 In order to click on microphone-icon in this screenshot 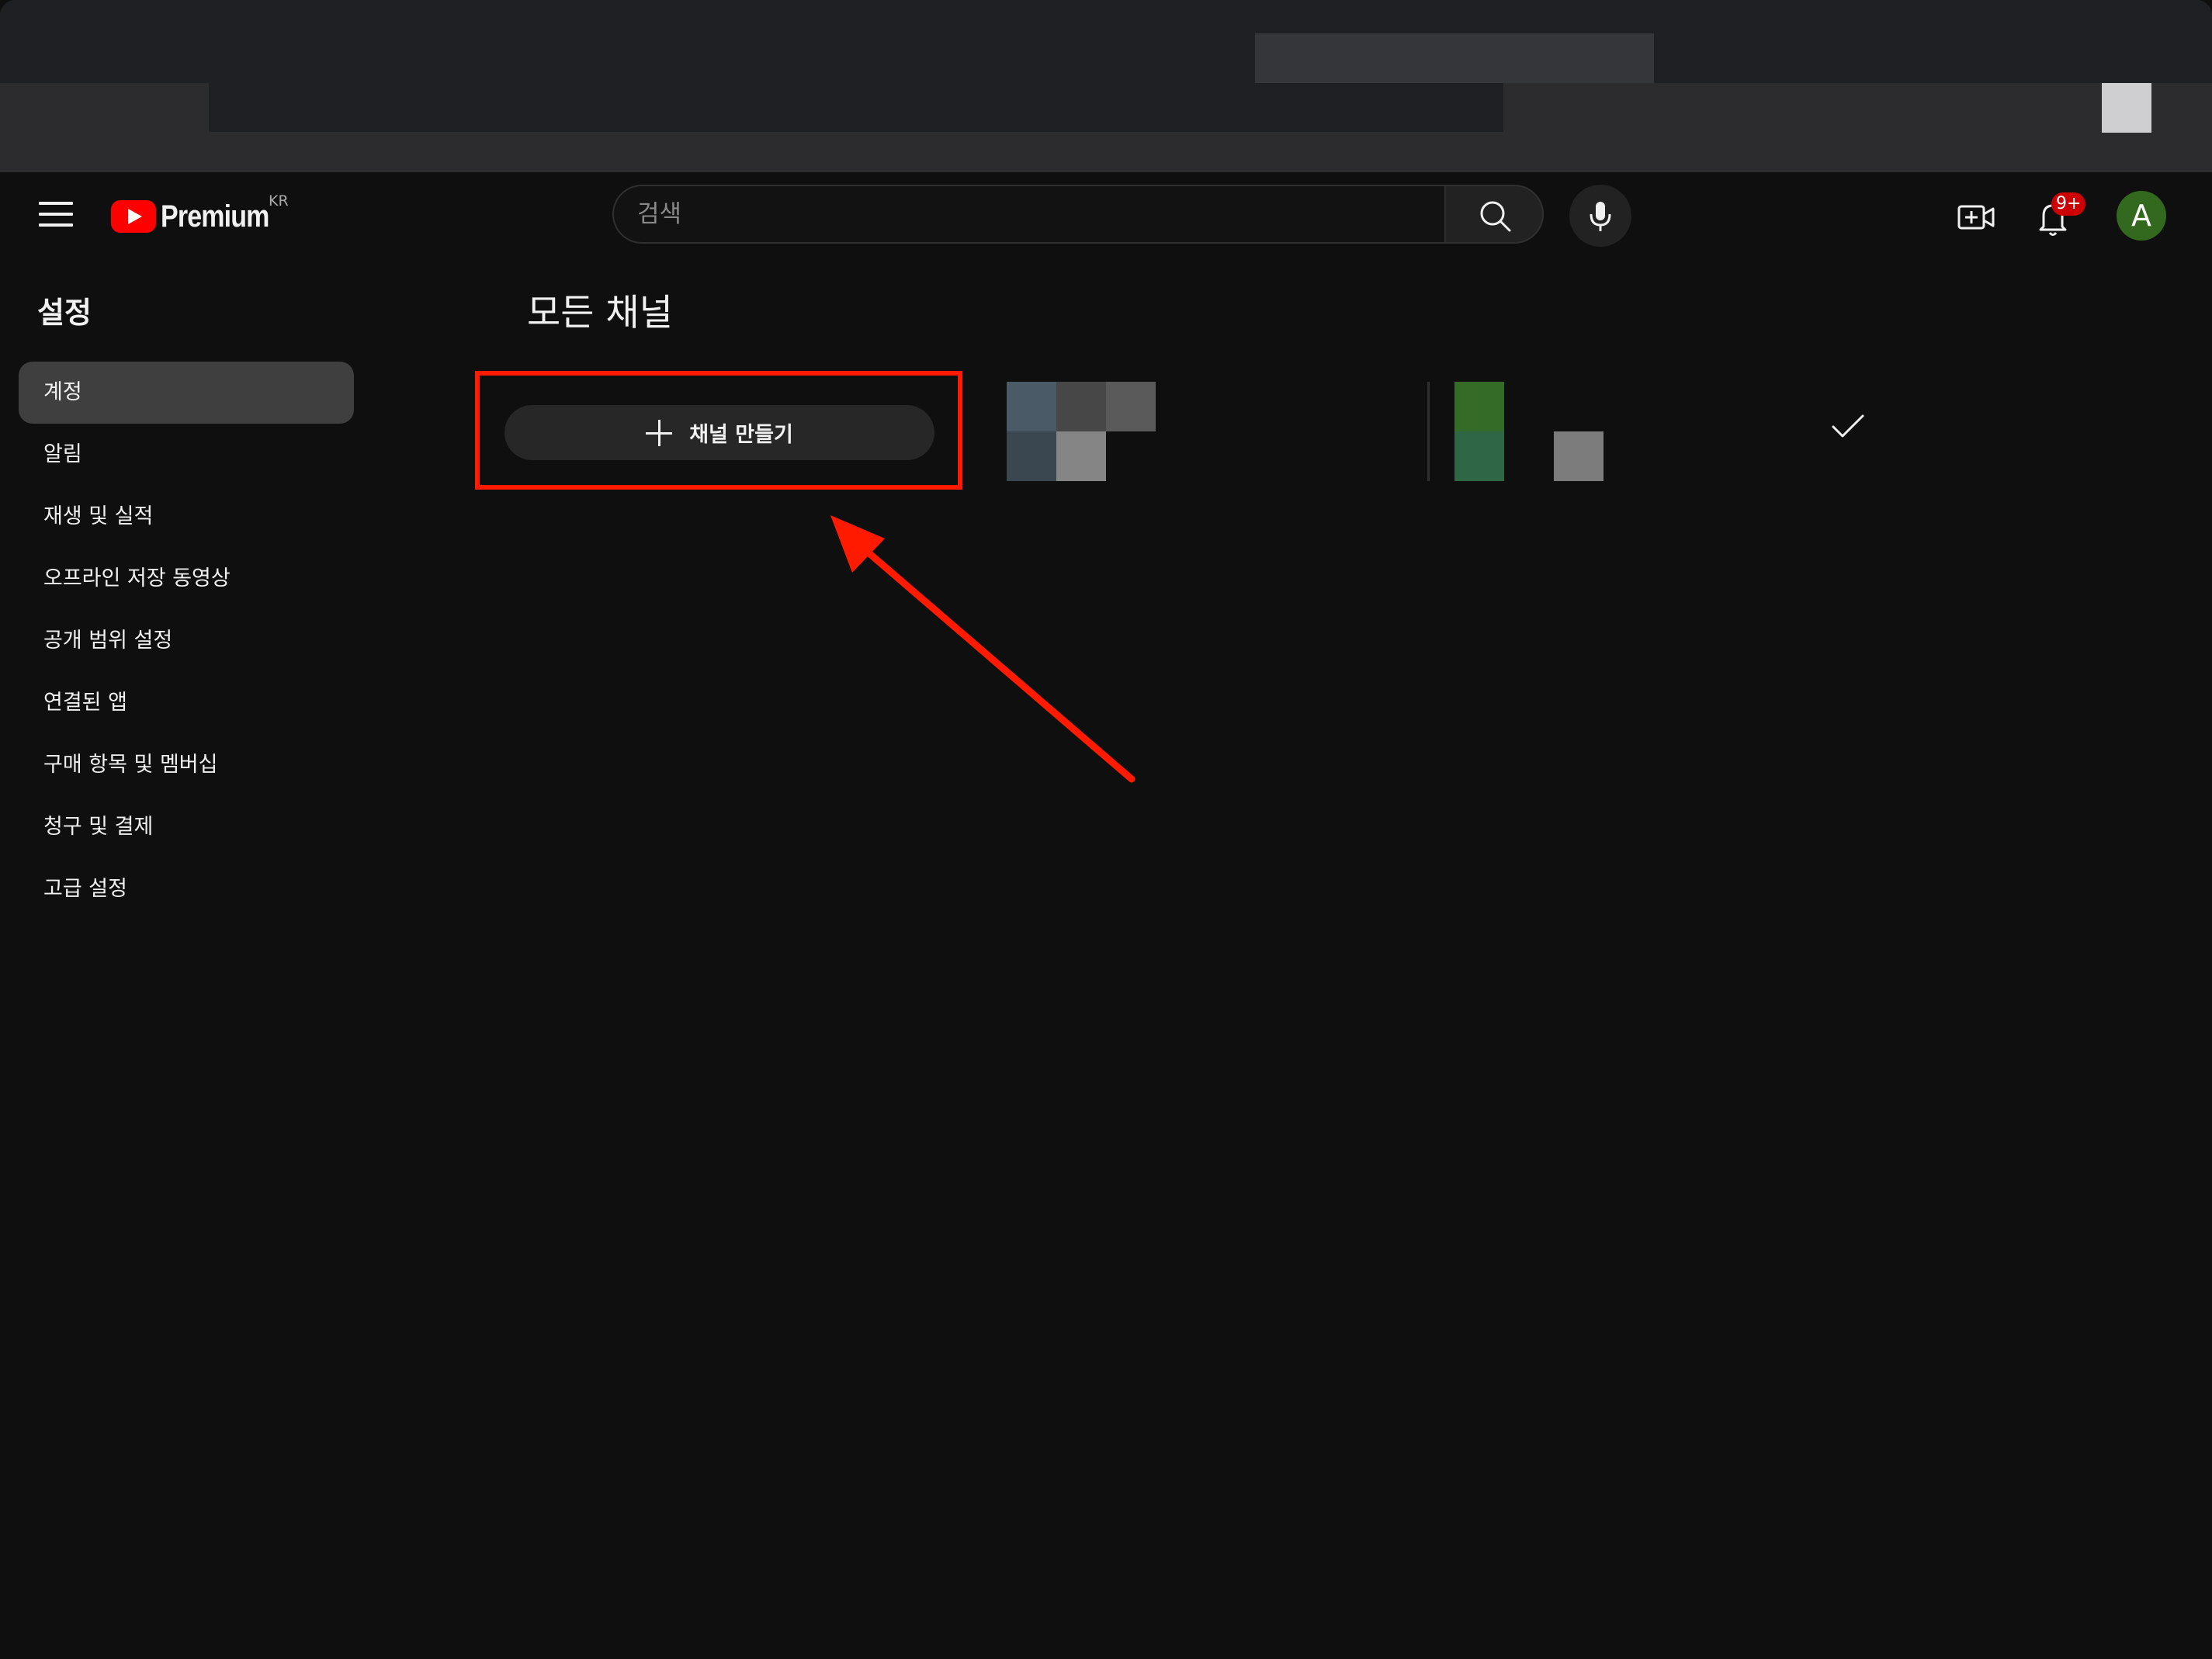, I will do `click(1601, 216)`.